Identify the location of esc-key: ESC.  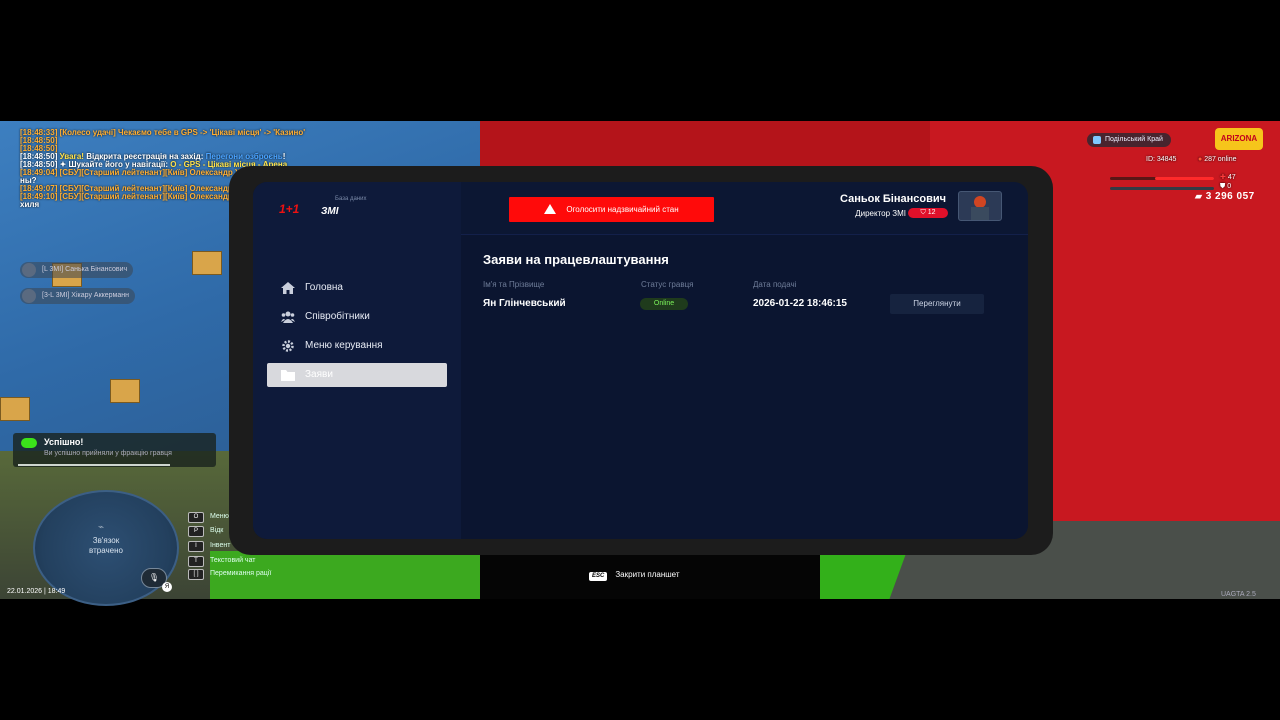
(598, 576).